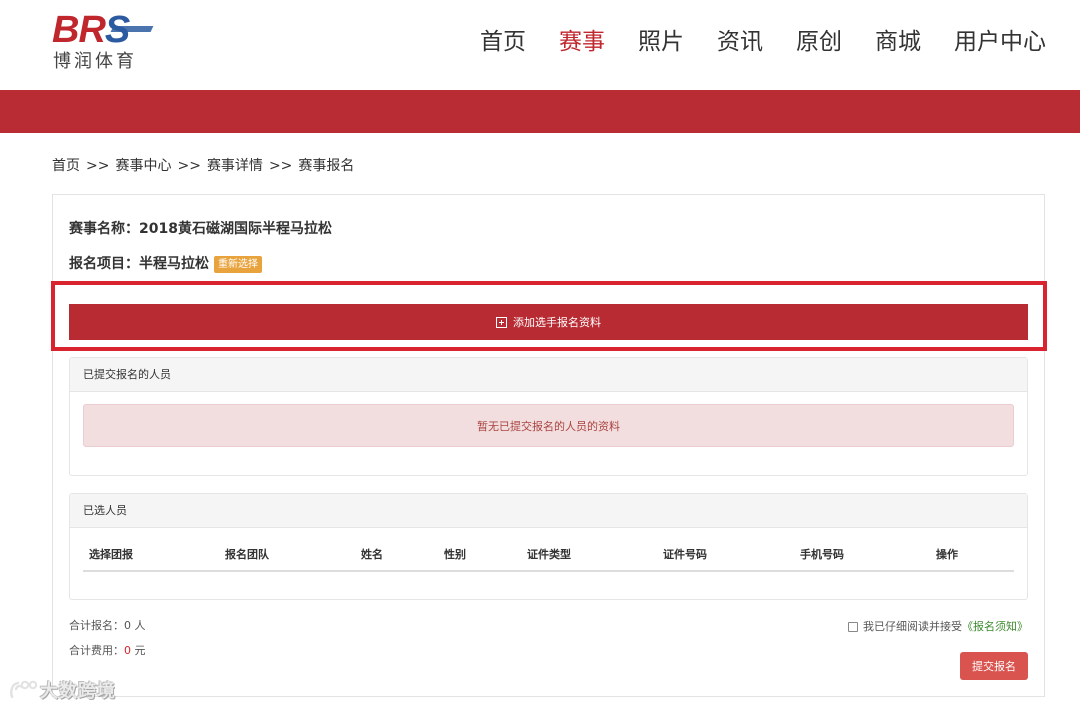  What do you see at coordinates (503, 42) in the screenshot?
I see `nav-item-home: 首页` at bounding box center [503, 42].